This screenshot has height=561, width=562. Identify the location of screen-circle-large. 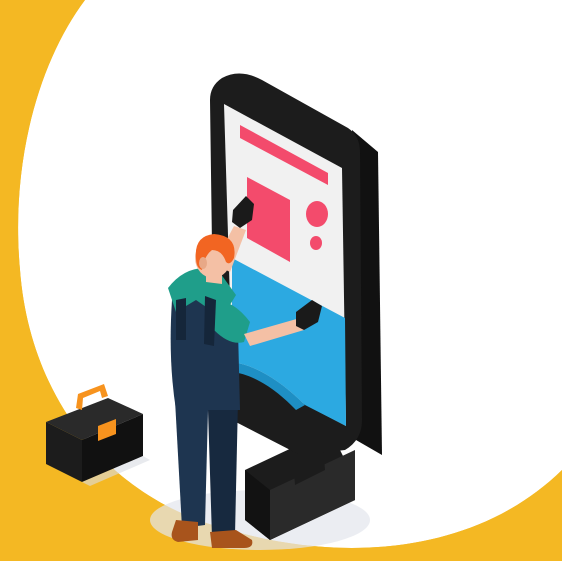
(317, 214).